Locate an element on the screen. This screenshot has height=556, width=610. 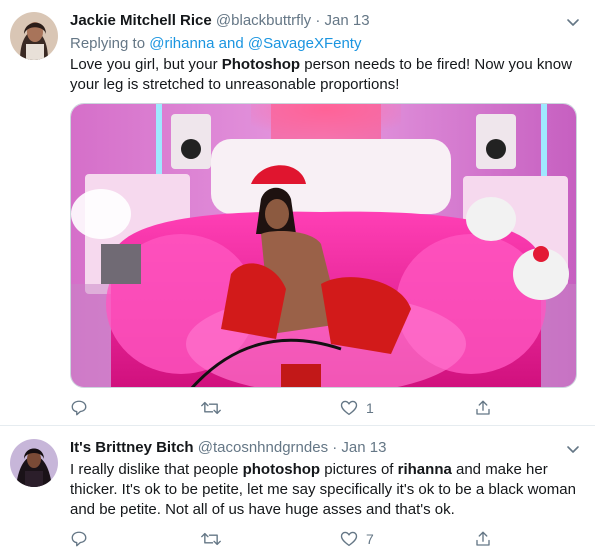
tweet-actions: 1 is located at coordinates (290, 408).